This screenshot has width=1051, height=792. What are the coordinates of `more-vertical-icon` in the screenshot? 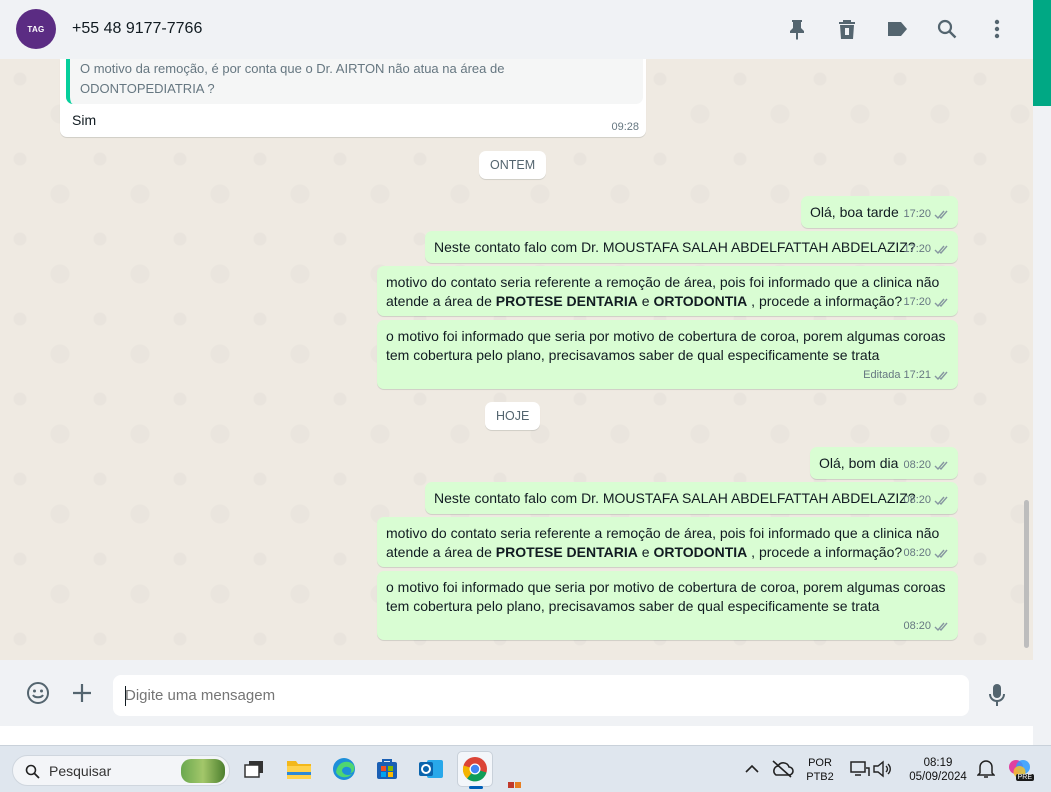 It's located at (997, 29).